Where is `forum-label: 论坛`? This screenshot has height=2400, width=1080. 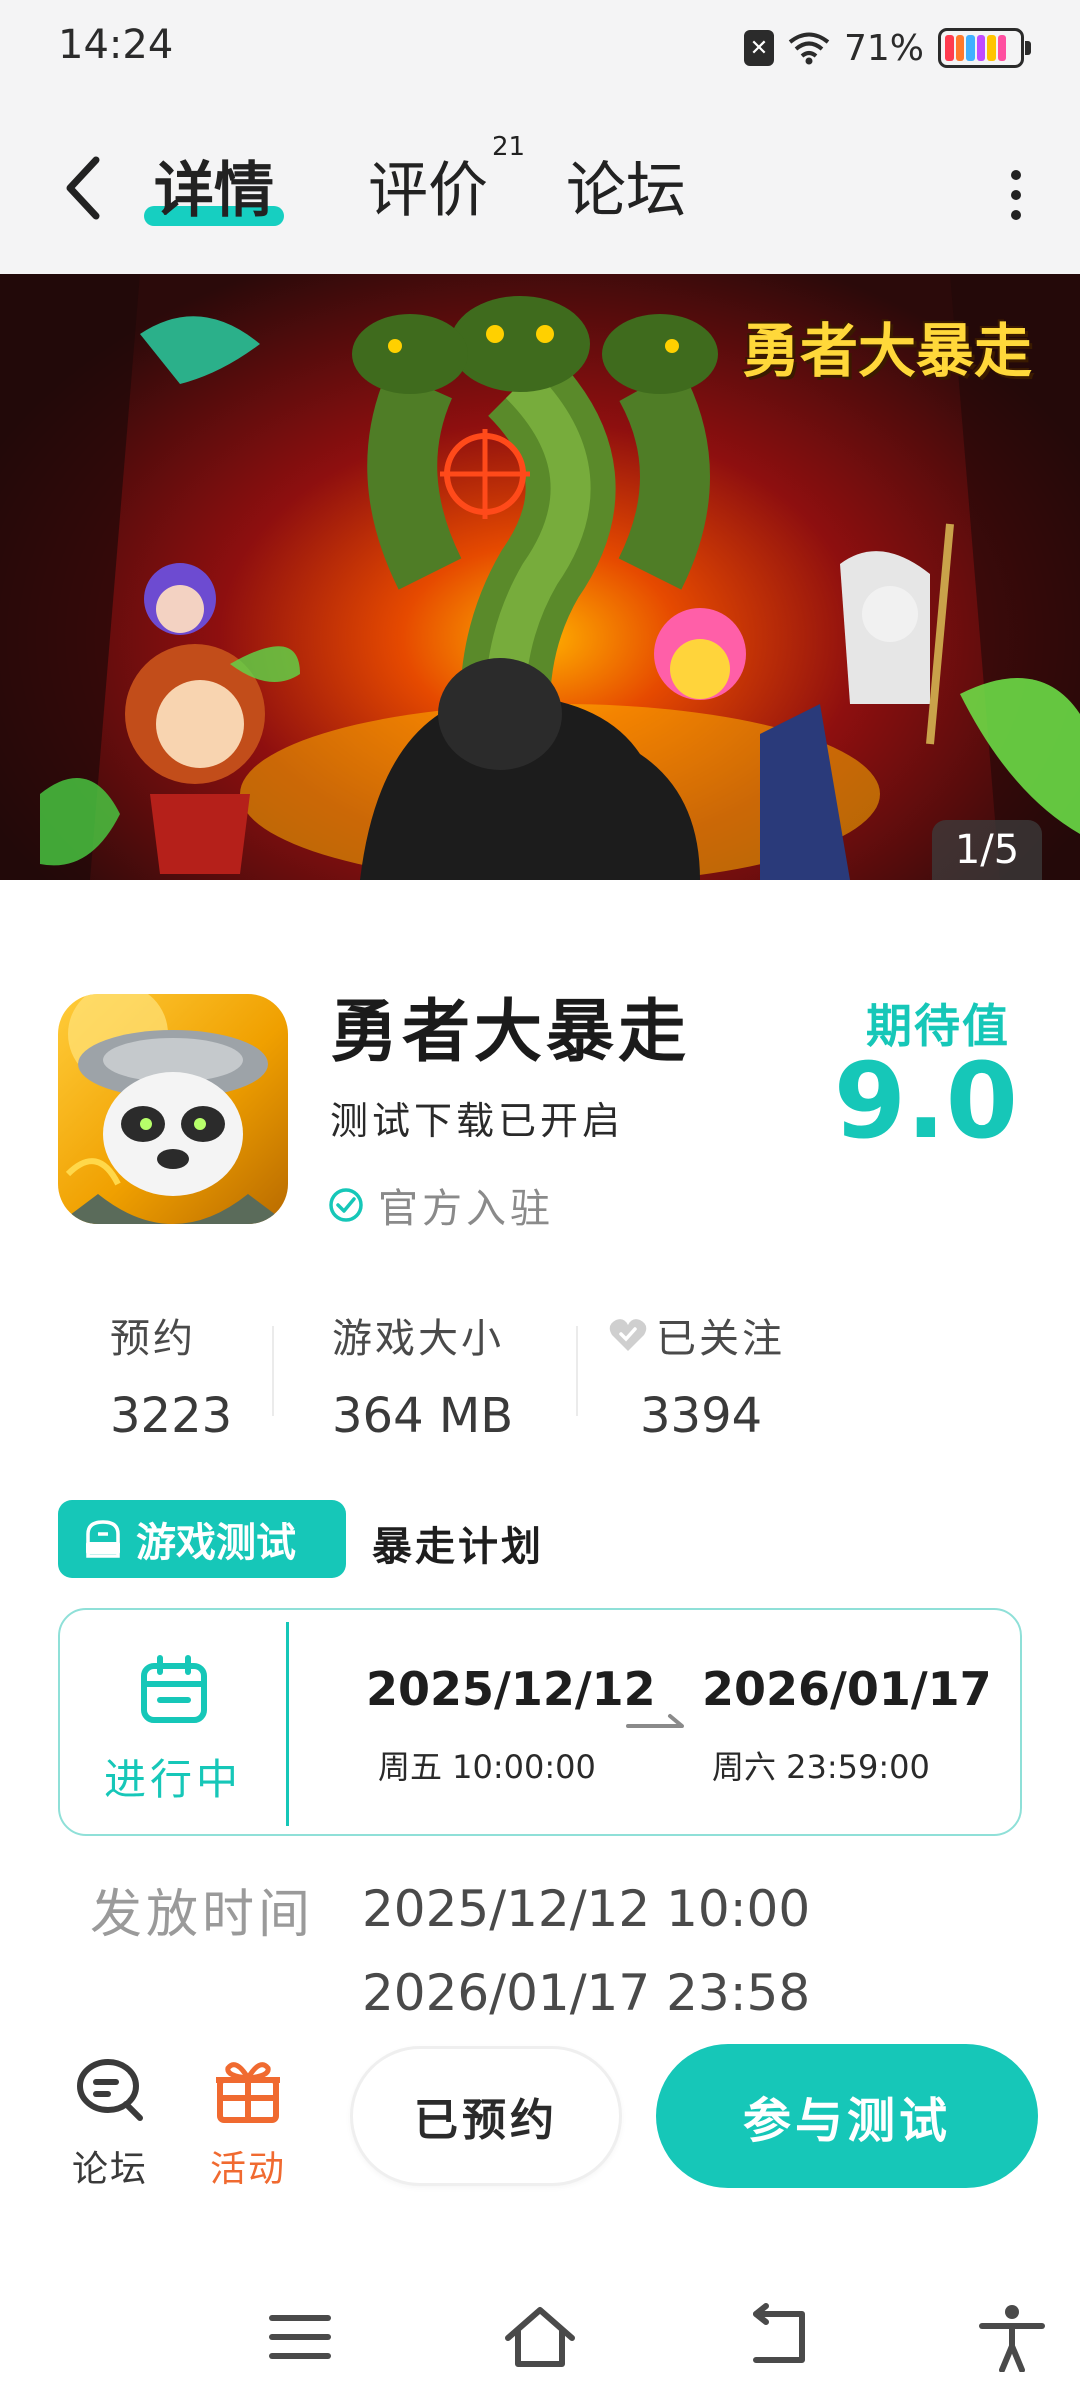
forum-label: 论坛 is located at coordinates (109, 2169).